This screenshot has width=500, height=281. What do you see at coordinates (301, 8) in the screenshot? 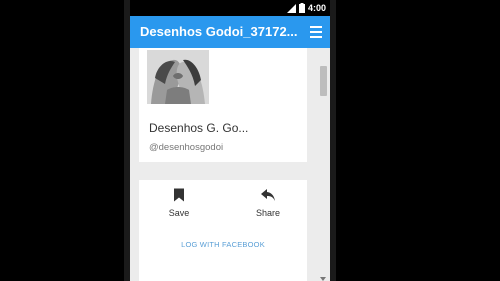
I see `battery-icon` at bounding box center [301, 8].